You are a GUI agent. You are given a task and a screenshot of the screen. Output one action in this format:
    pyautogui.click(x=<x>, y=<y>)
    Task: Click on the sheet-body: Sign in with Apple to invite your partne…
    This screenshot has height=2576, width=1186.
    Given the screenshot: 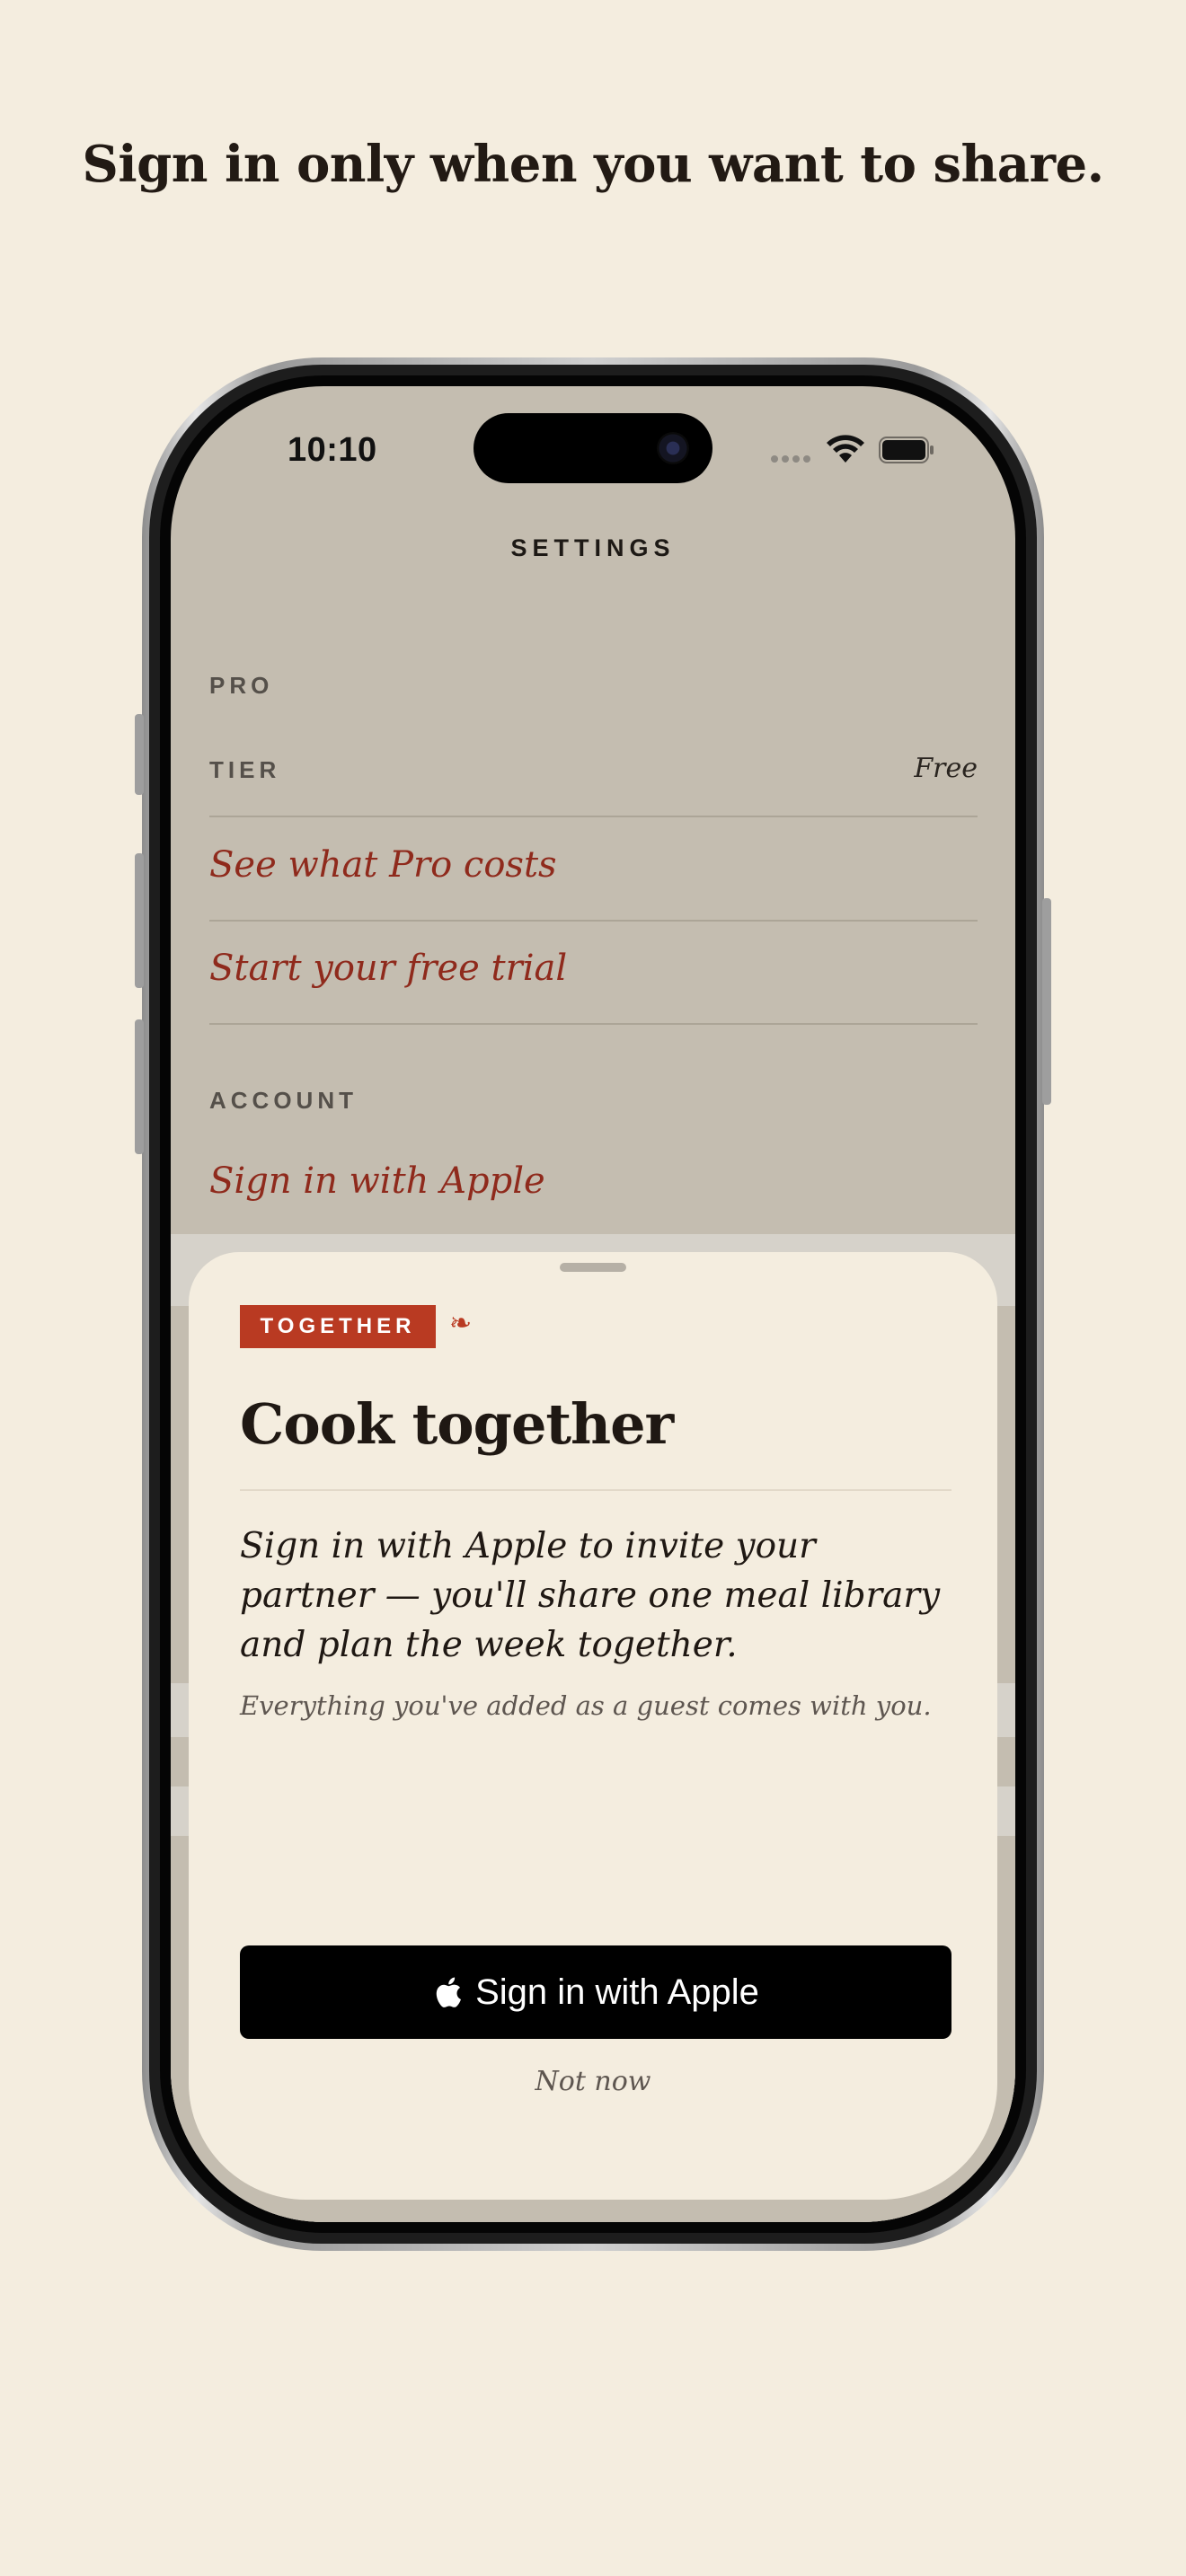 What is the action you would take?
    pyautogui.click(x=590, y=1595)
    